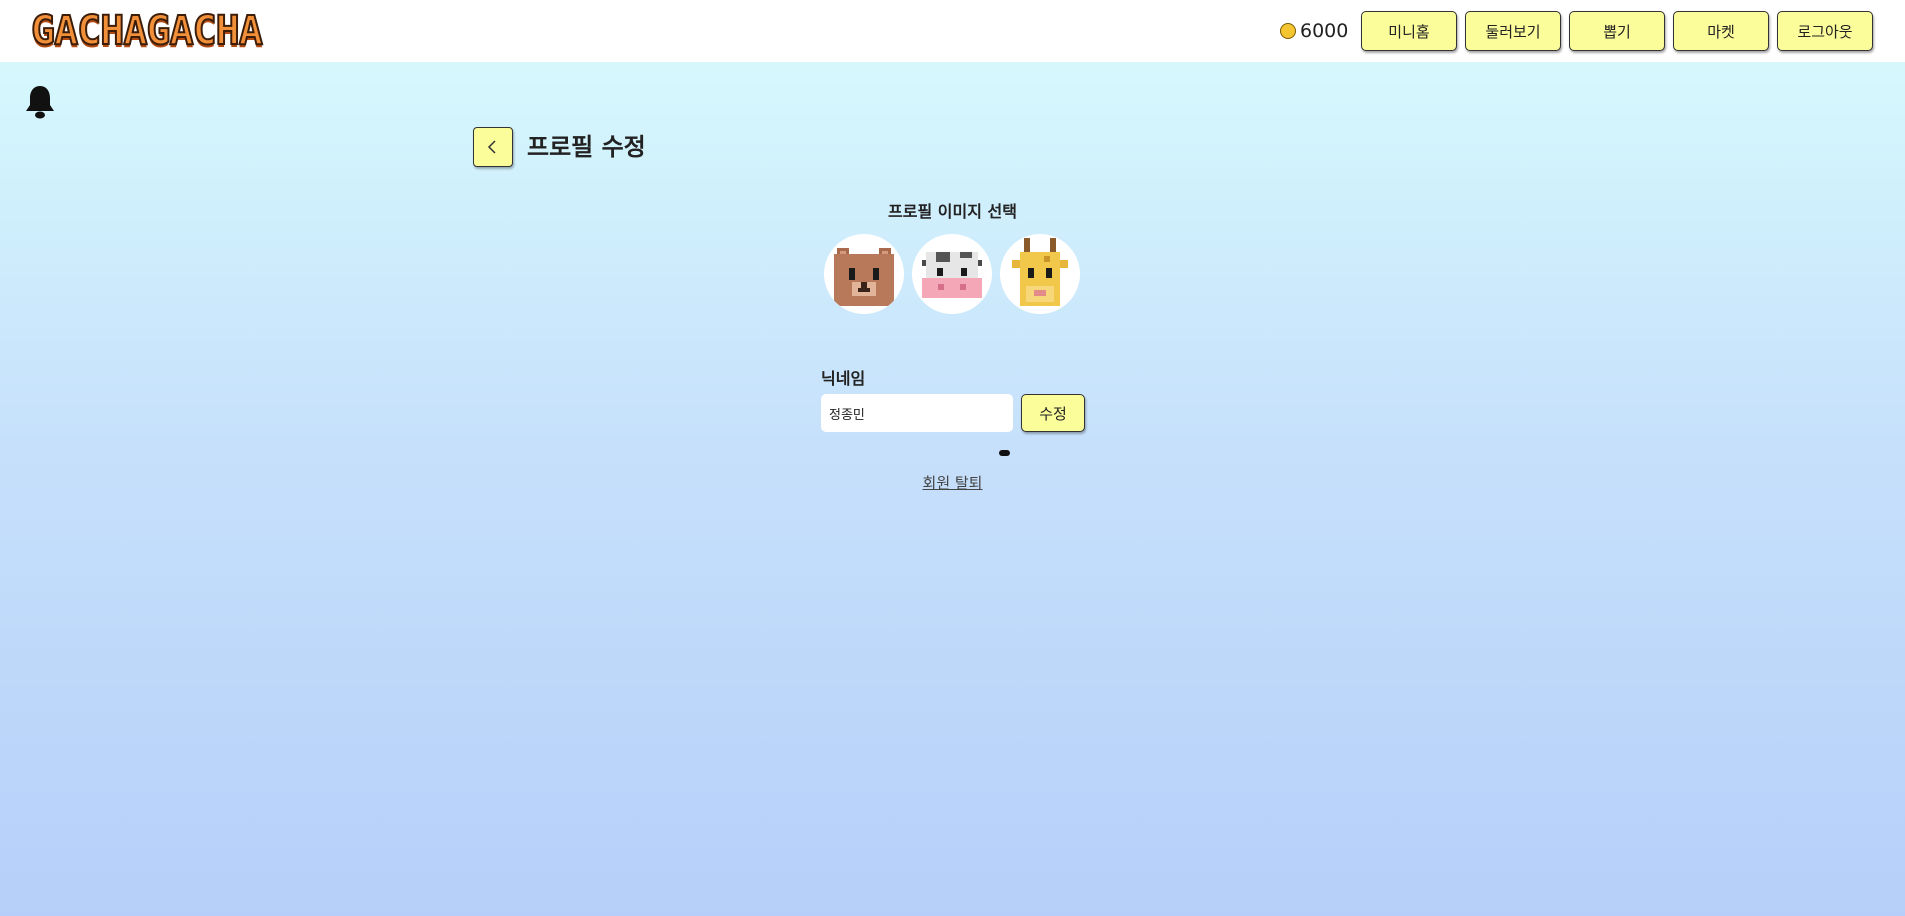 The width and height of the screenshot is (1905, 916). I want to click on logo: GACHAGACHA, so click(147, 31).